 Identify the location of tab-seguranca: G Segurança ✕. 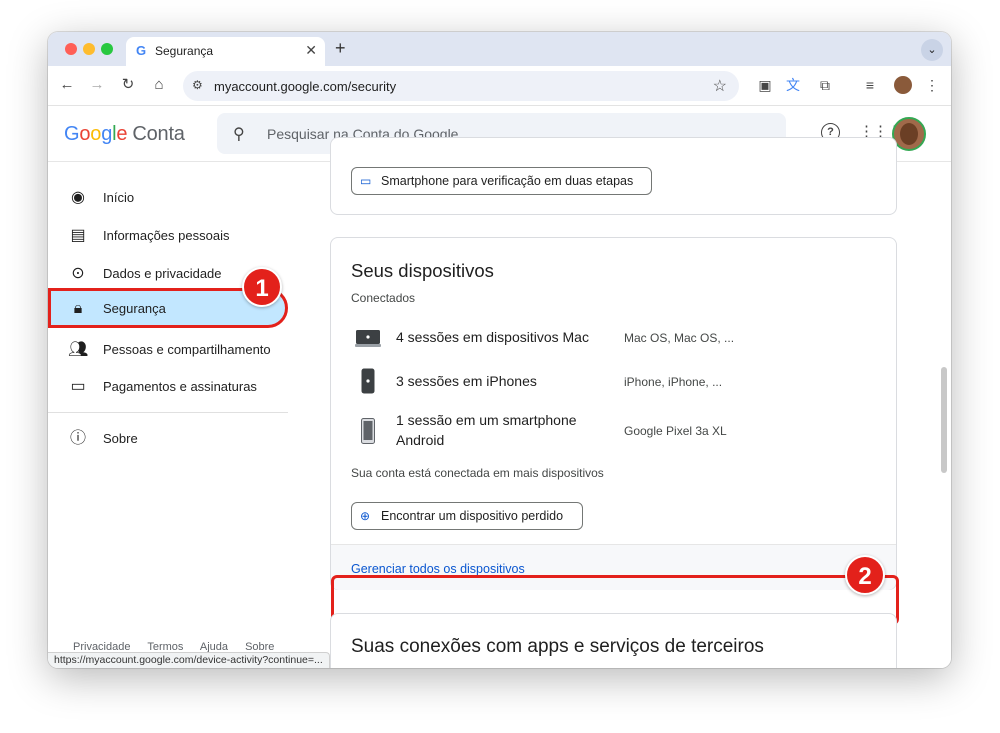
(225, 51).